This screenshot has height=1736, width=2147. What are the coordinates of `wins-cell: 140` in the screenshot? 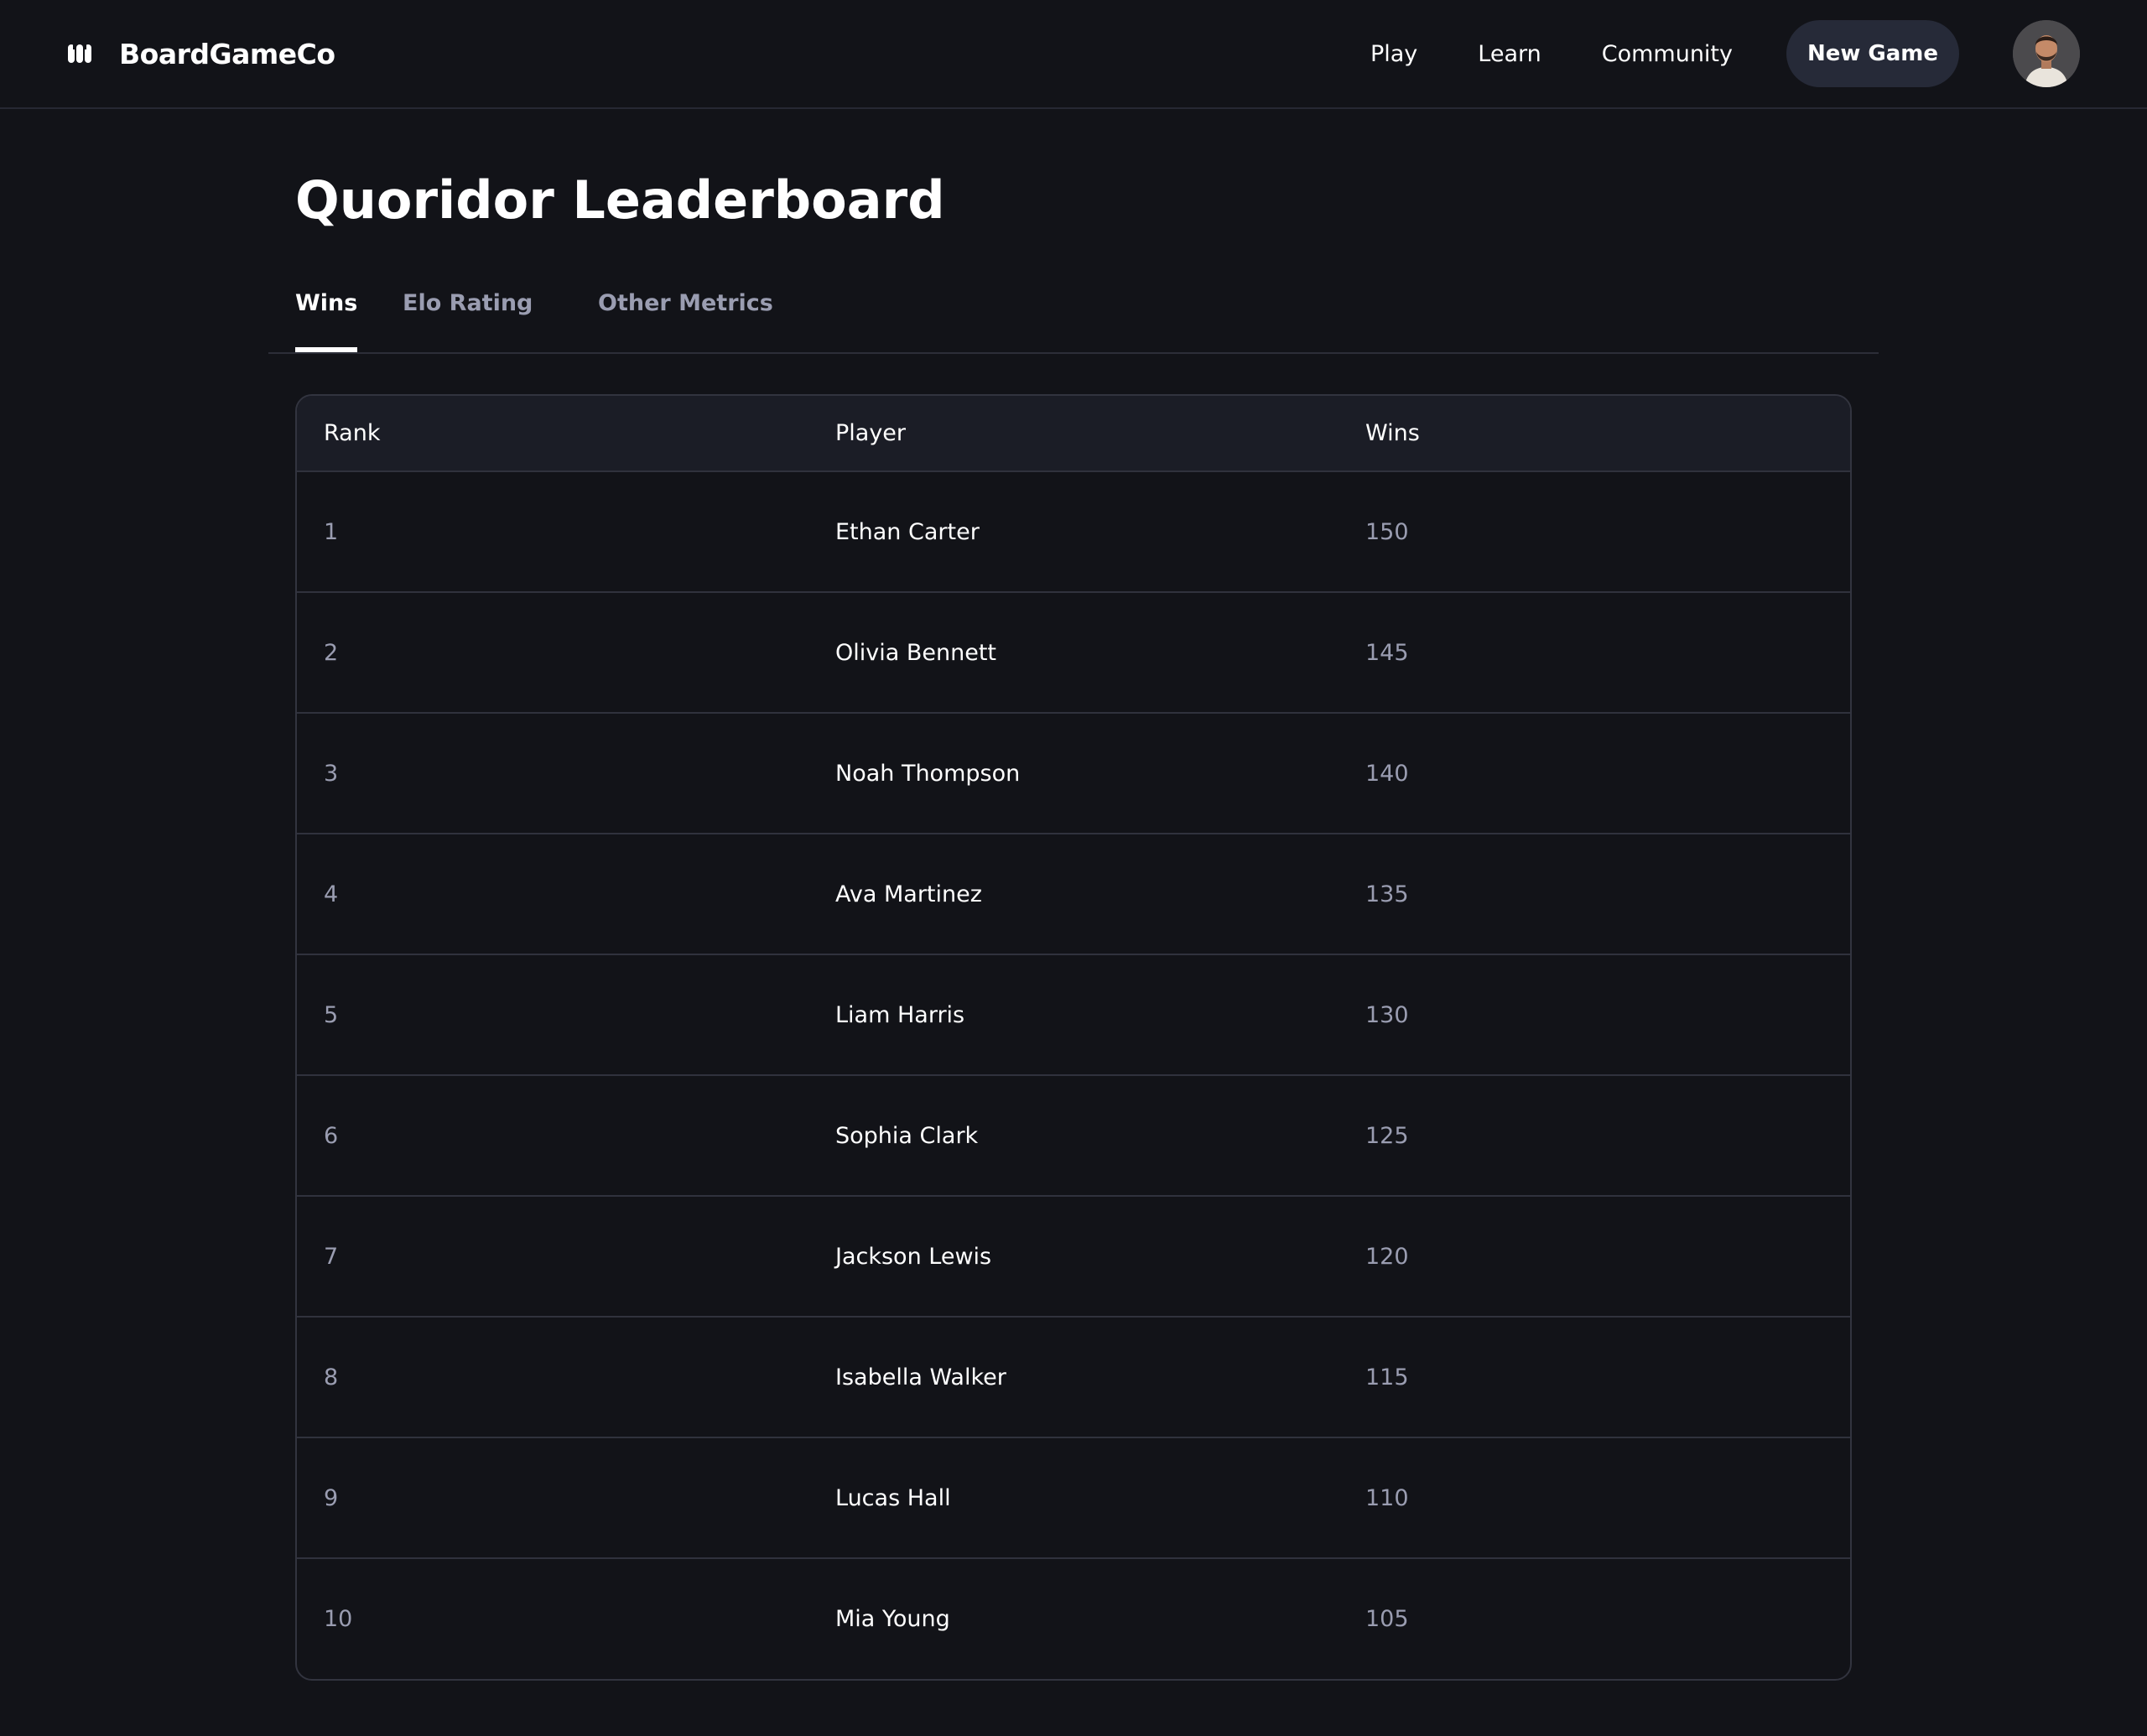 It's located at (1387, 773).